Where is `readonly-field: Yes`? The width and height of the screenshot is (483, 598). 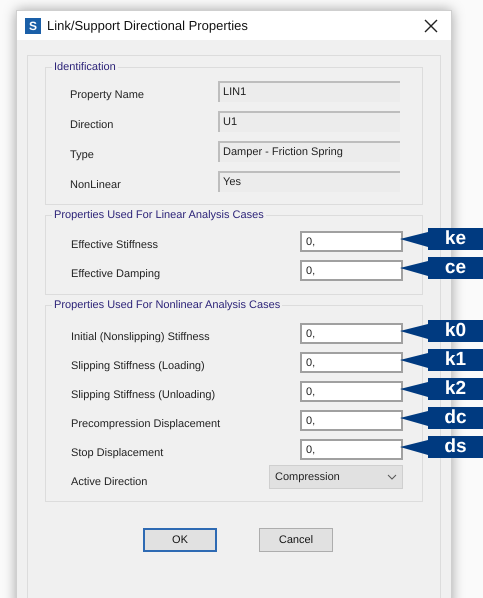 readonly-field: Yes is located at coordinates (309, 181).